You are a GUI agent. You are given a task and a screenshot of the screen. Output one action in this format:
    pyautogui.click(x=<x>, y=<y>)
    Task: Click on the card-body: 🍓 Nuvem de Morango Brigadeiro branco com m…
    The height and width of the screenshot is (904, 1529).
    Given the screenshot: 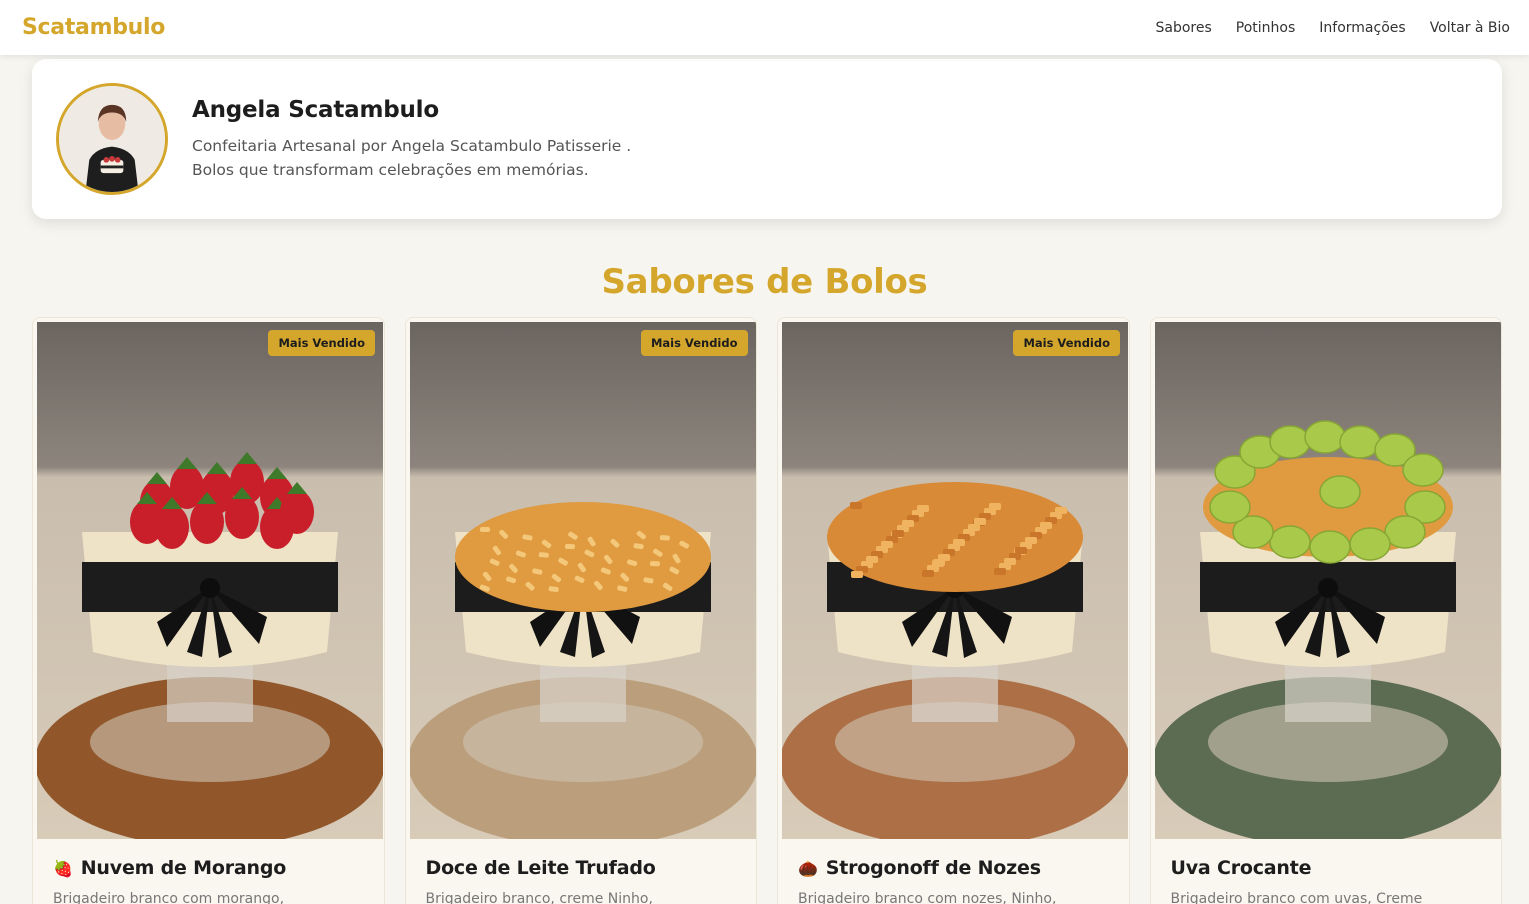 What is the action you would take?
    pyautogui.click(x=208, y=871)
    